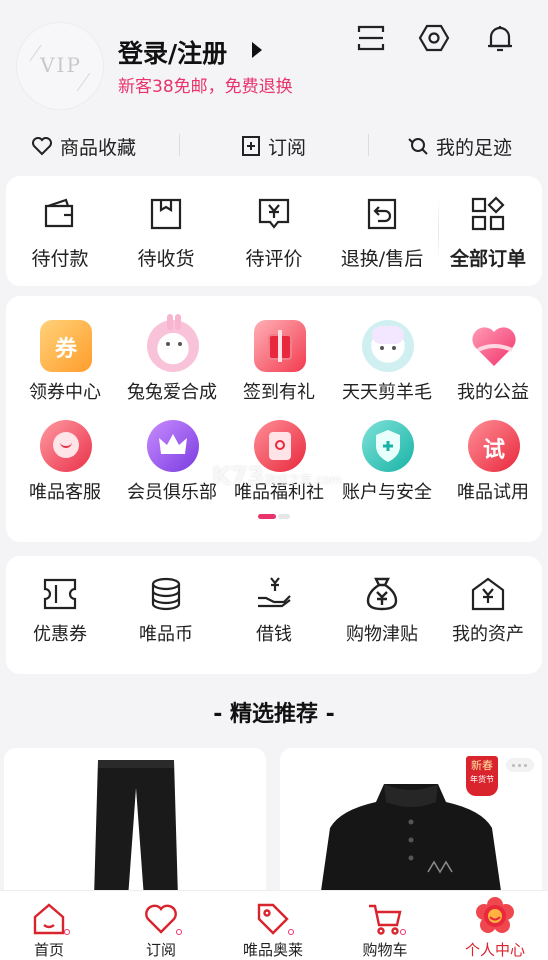 This screenshot has width=548, height=960. Describe the element at coordinates (280, 346) in the screenshot. I see `gift-box-icon` at that location.